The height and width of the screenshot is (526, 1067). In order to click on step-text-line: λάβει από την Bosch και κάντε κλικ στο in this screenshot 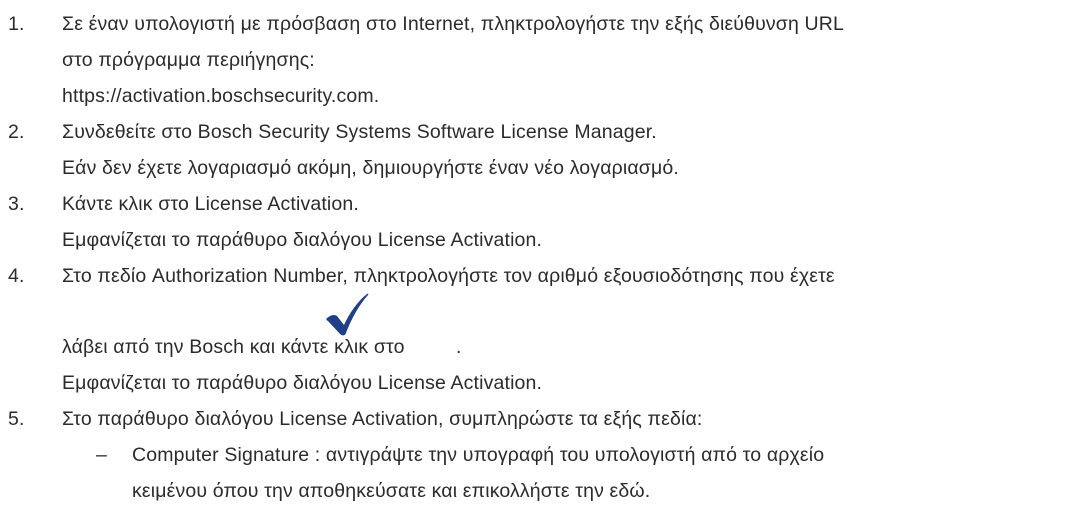, I will do `click(233, 347)`.